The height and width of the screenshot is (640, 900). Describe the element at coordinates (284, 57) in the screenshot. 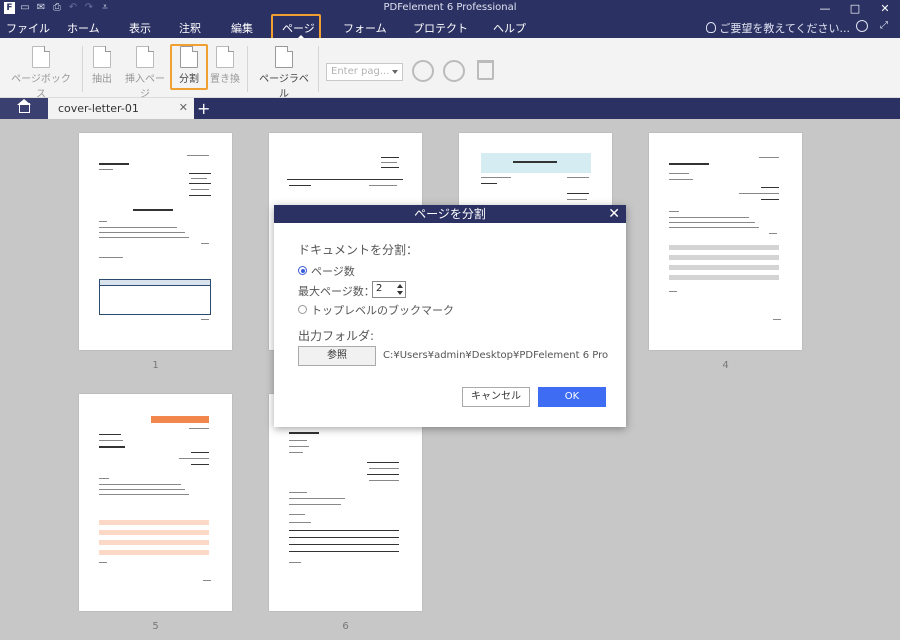

I see `page-label-icon` at that location.